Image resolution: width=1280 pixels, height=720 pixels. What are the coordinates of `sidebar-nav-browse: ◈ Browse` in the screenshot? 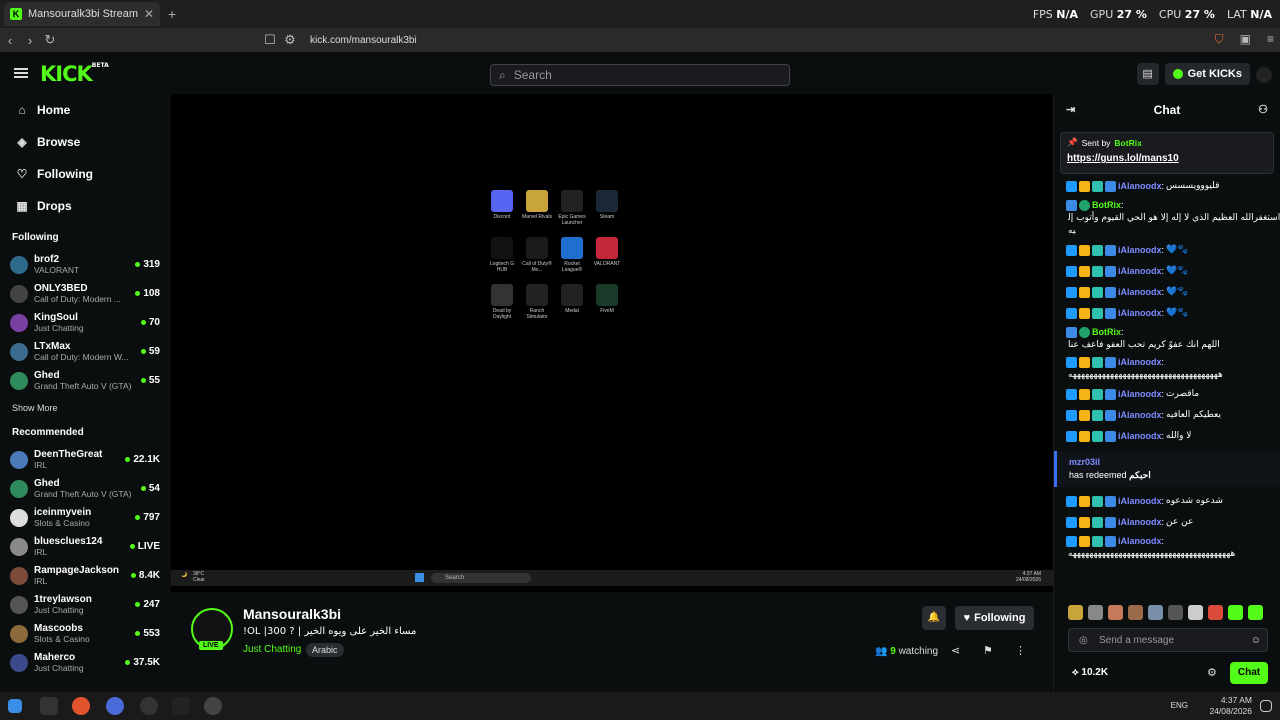 It's located at (85, 142).